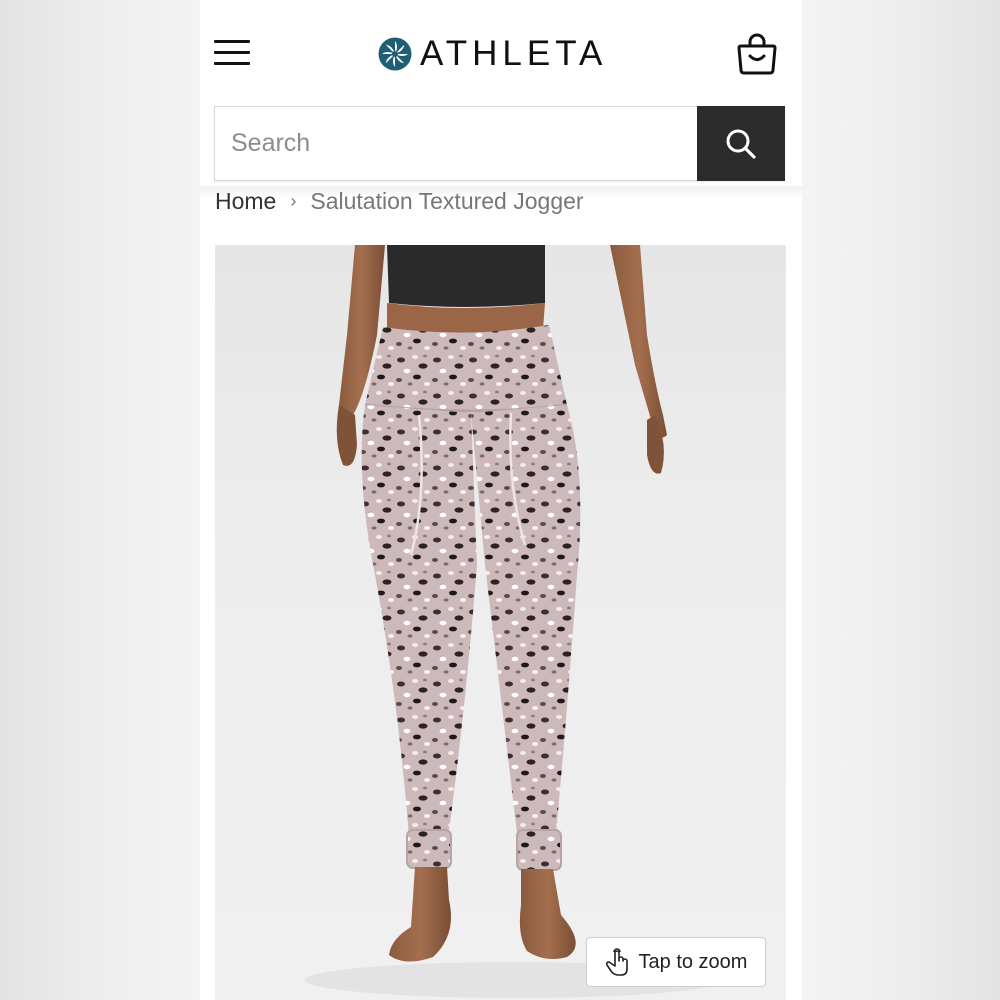 The height and width of the screenshot is (1000, 1000). I want to click on search-bar, so click(499, 143).